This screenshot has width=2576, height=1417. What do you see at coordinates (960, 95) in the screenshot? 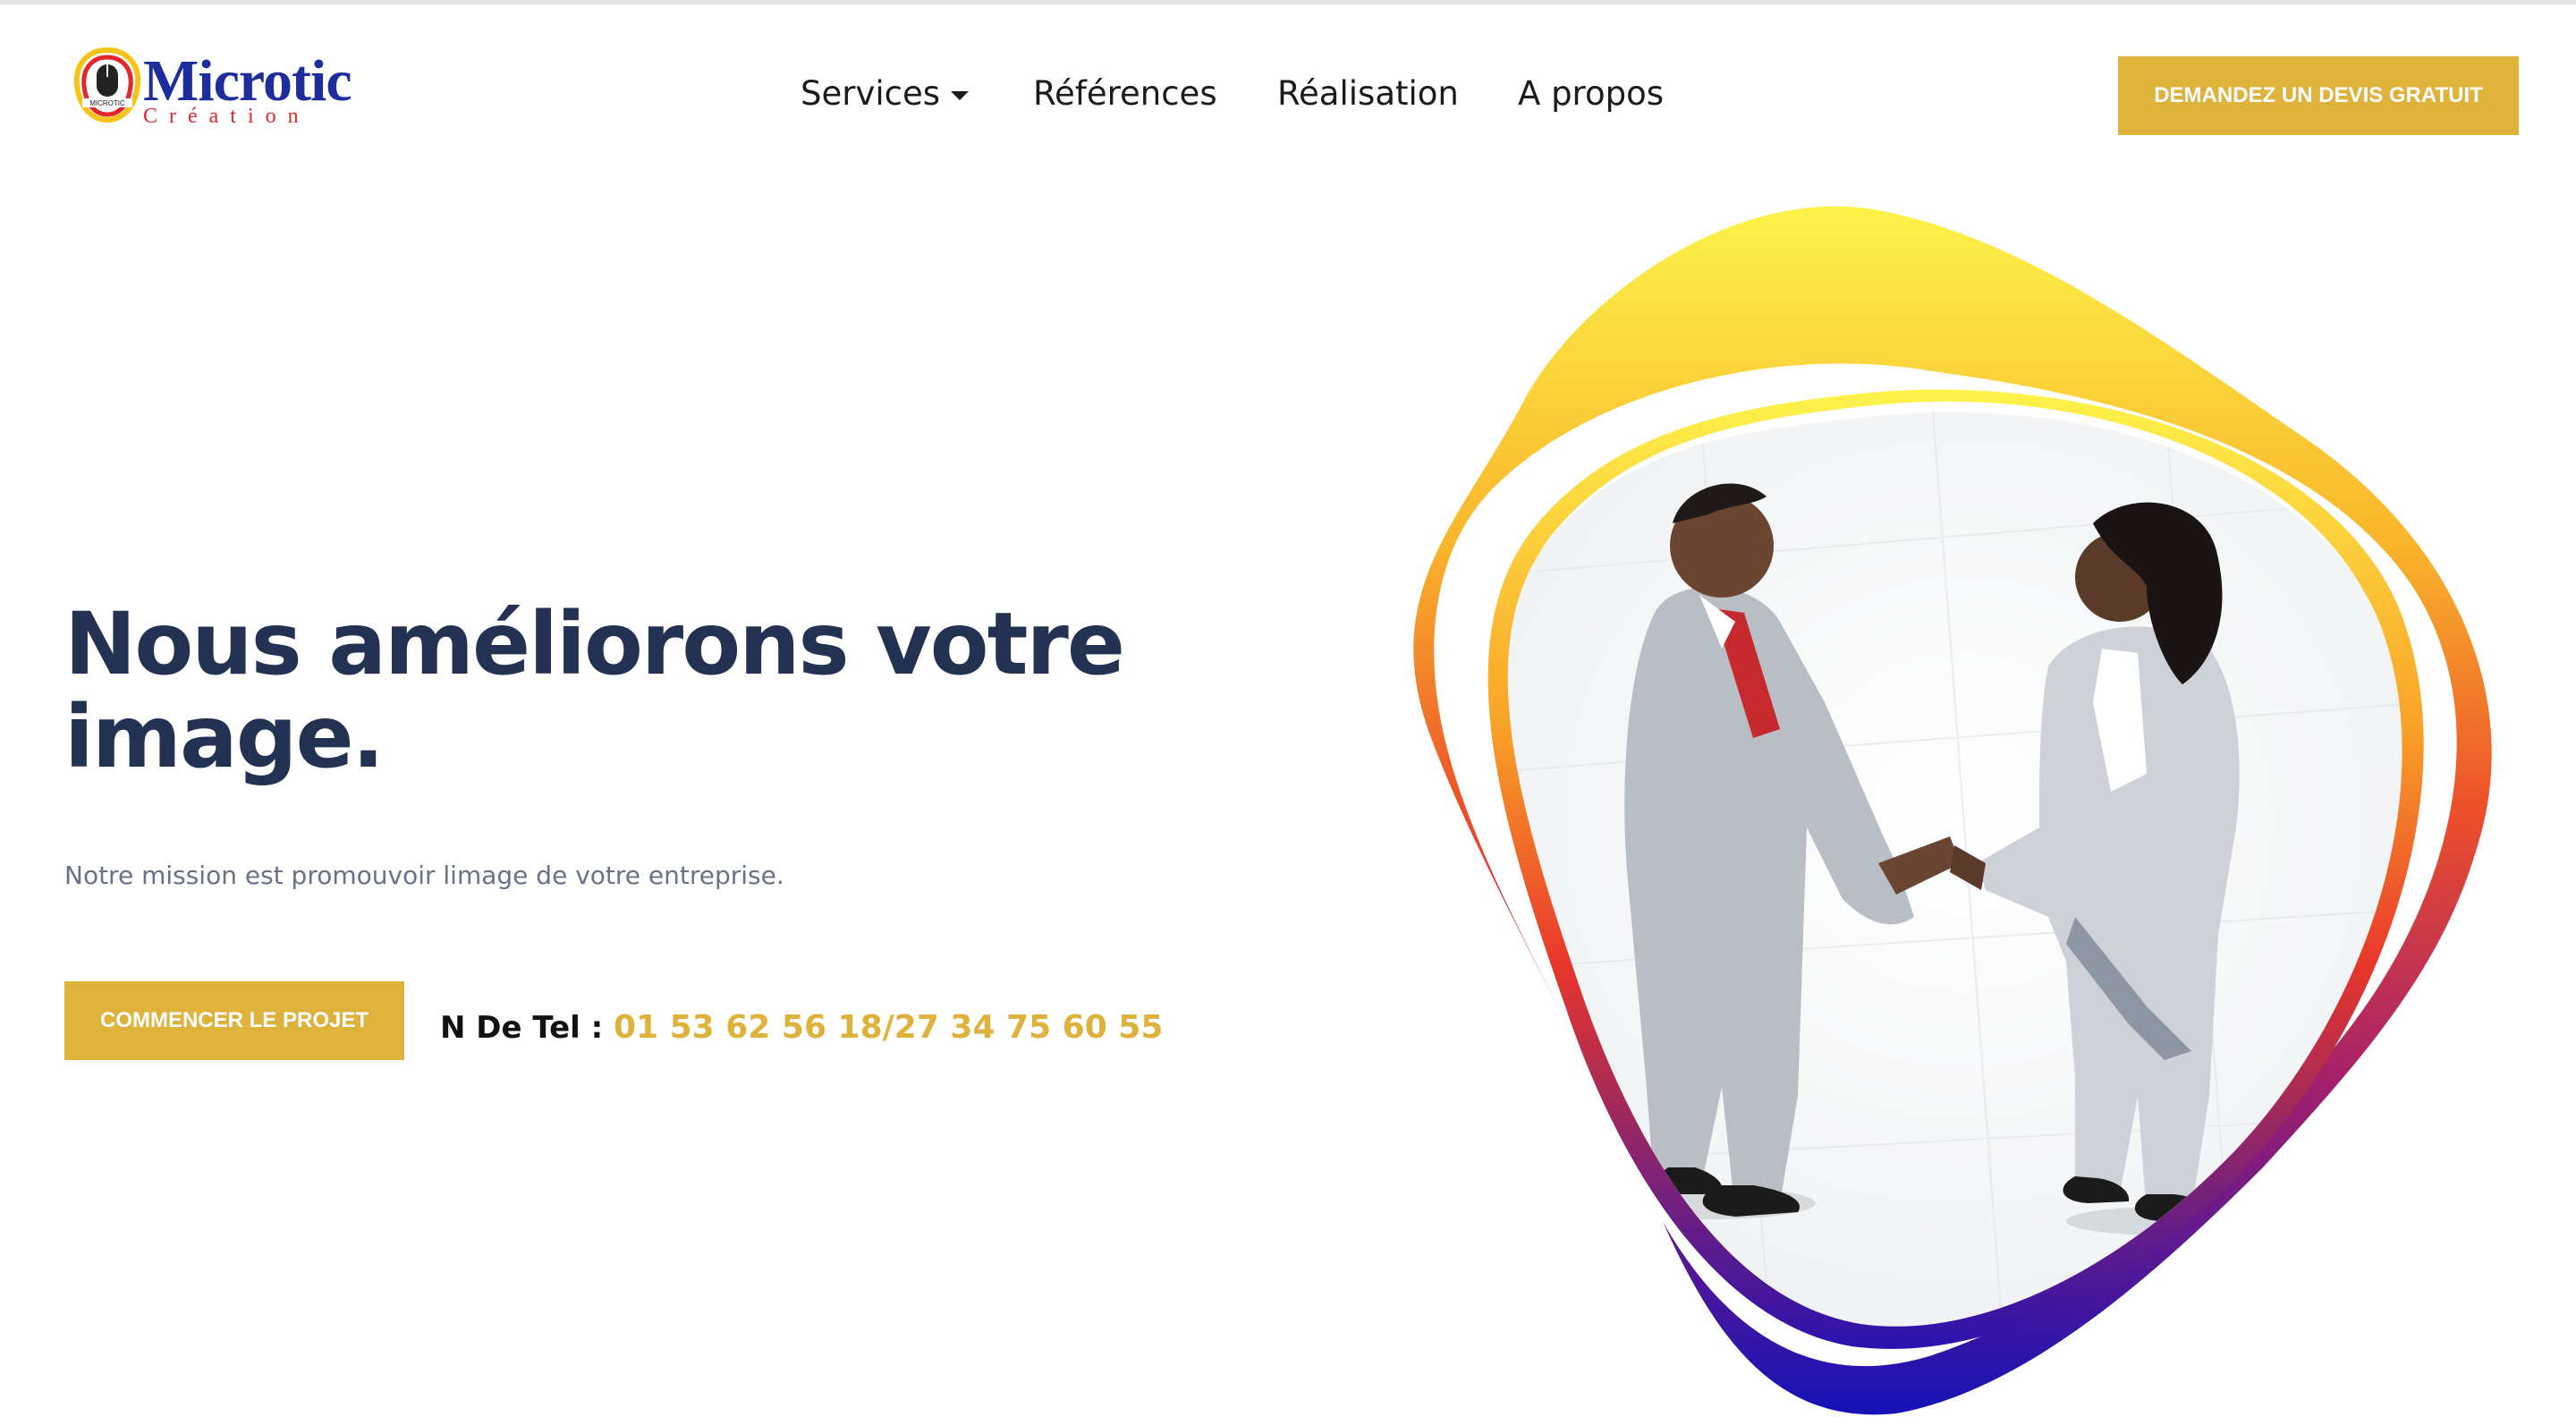
I see `chevron-down-icon` at bounding box center [960, 95].